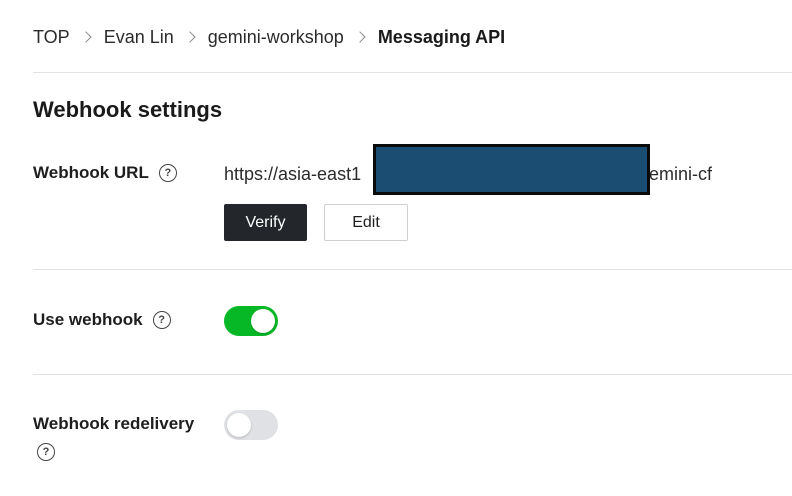  What do you see at coordinates (91, 172) in the screenshot?
I see `webhook-url-label-text: Webhook URL` at bounding box center [91, 172].